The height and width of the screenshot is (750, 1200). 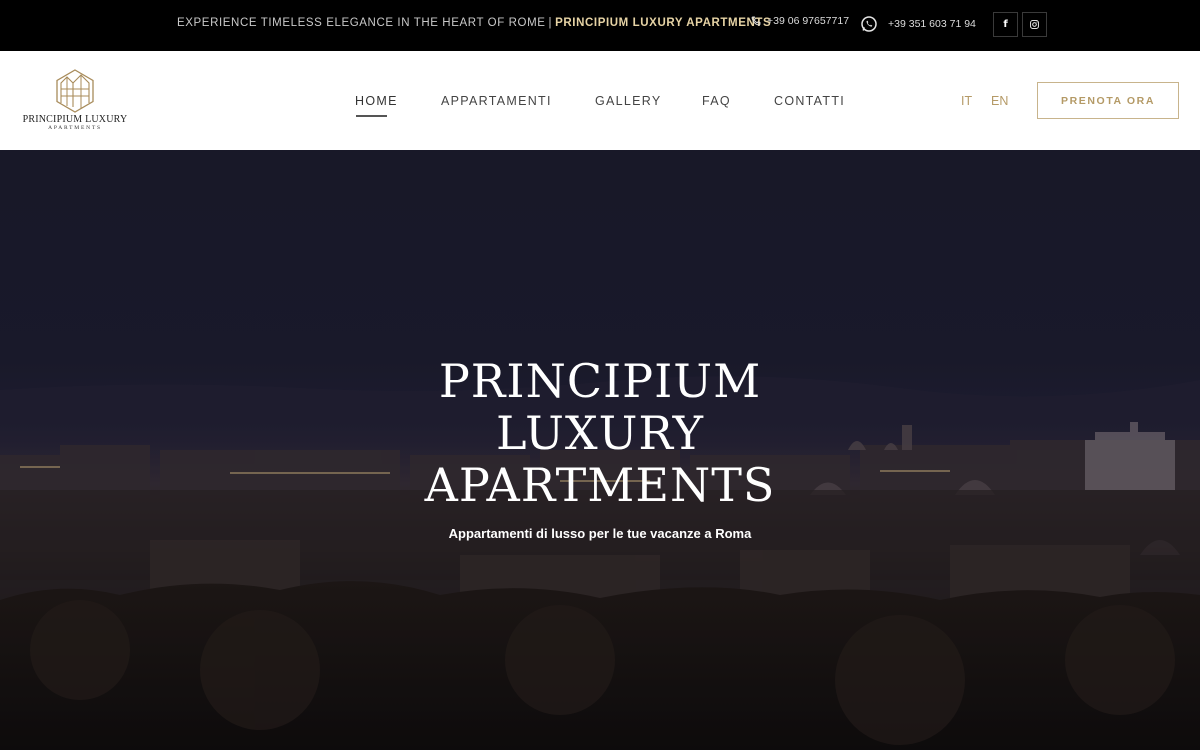 What do you see at coordinates (600, 485) in the screenshot?
I see `hero-title-line: APARTMENTS` at bounding box center [600, 485].